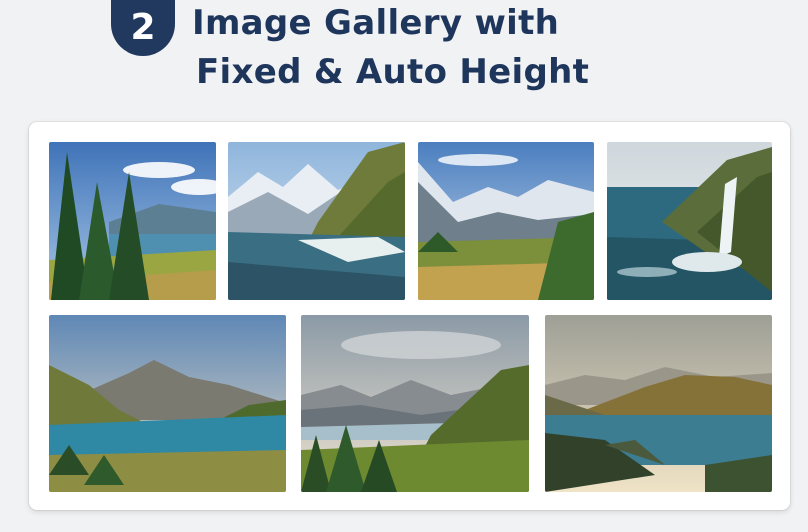 This screenshot has height=532, width=808. Describe the element at coordinates (132, 221) in the screenshot. I see `gallery-image-forest-lake` at that location.